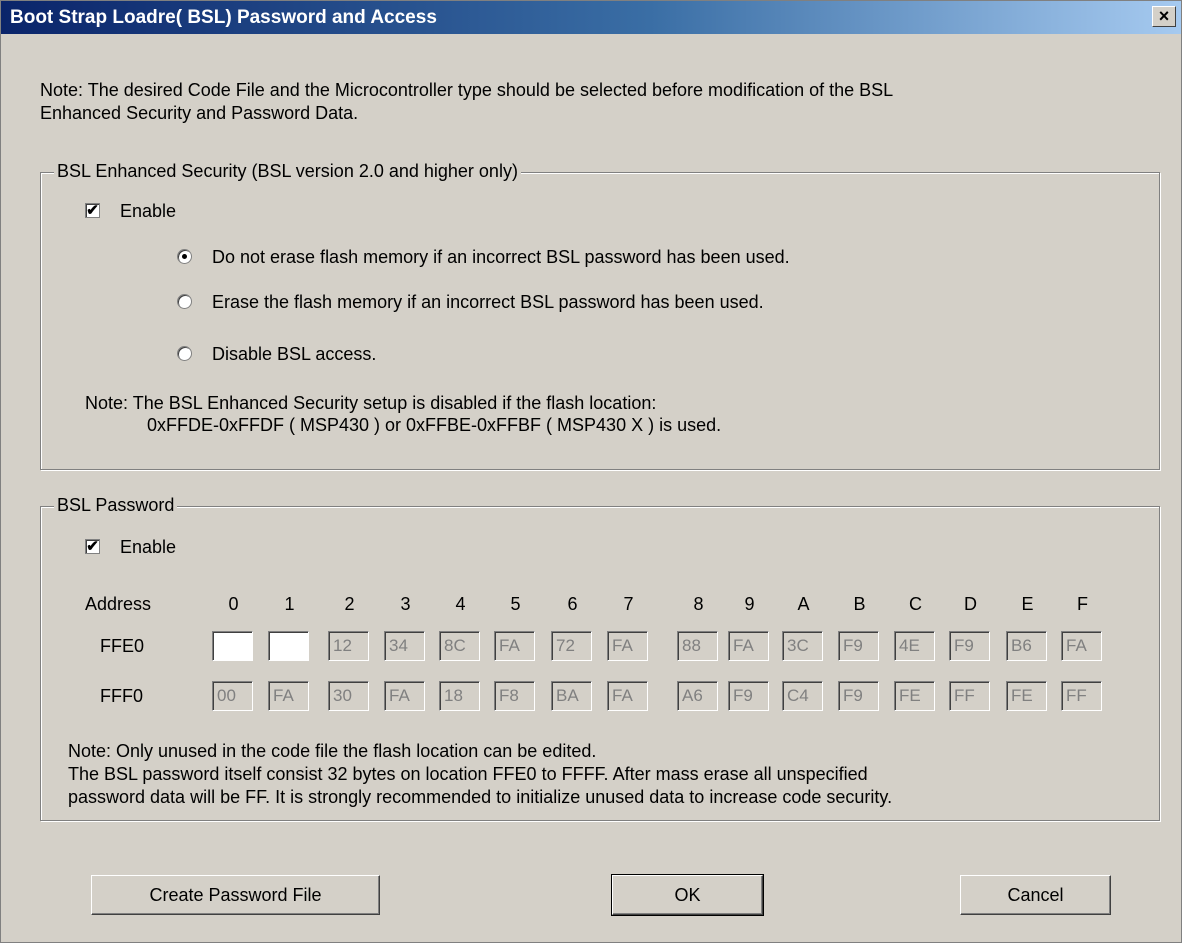  Describe the element at coordinates (404, 646) in the screenshot. I see `password-byte-field: 34` at that location.